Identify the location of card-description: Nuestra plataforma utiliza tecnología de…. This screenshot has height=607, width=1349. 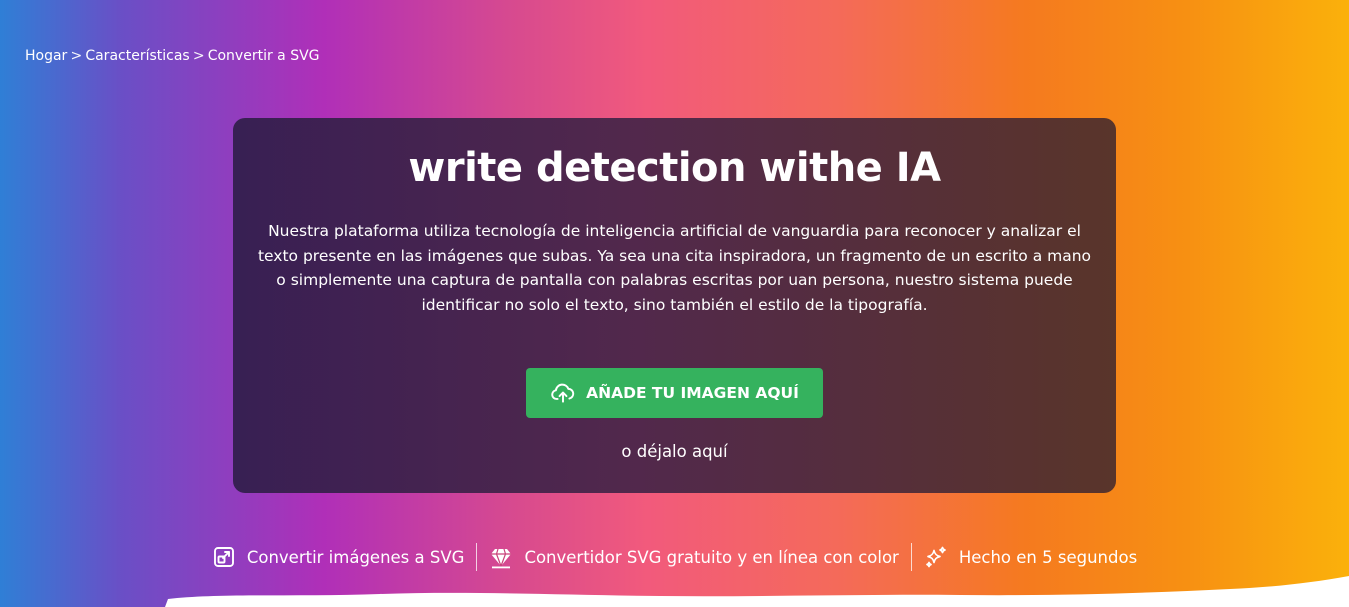
(674, 268).